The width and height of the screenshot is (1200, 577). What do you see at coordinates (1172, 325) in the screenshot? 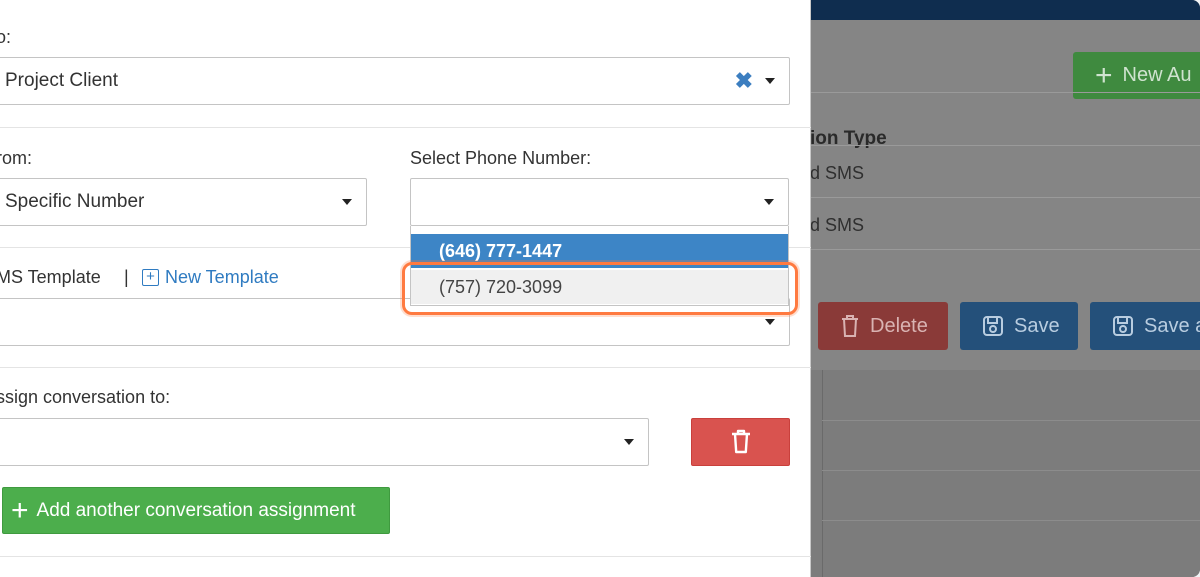
I see `save-and-label: Save a` at bounding box center [1172, 325].